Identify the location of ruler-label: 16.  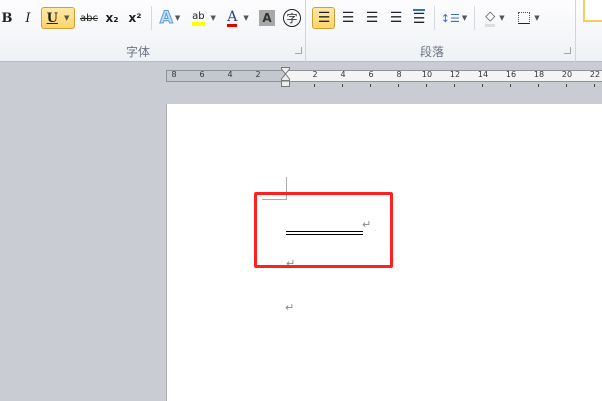
(511, 74).